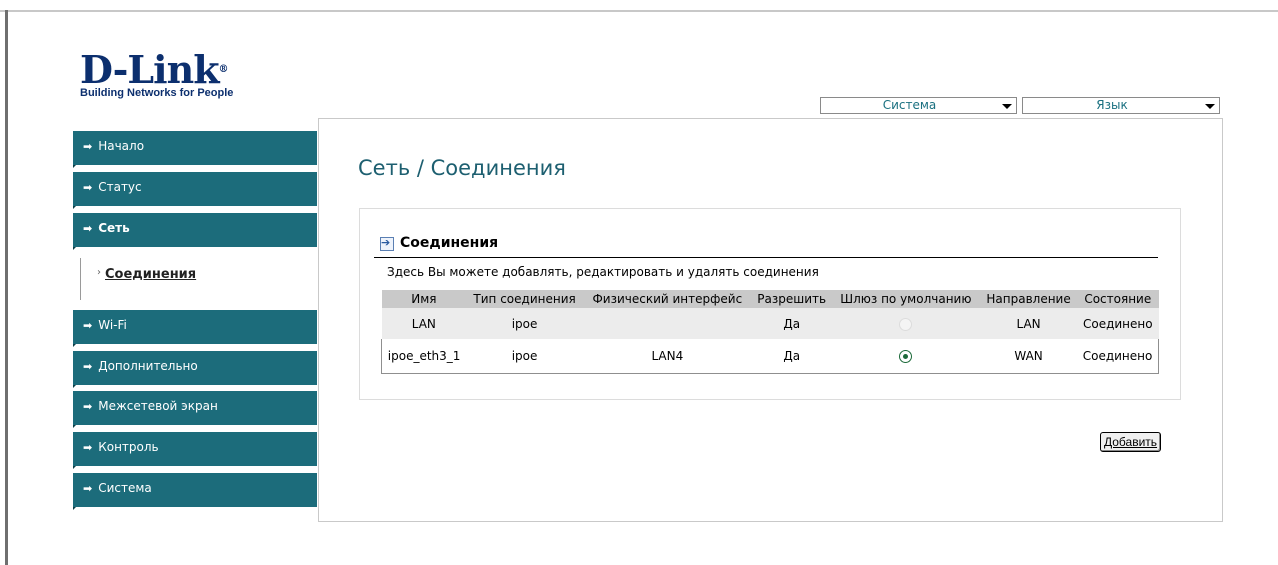  I want to click on table-row: LAN ipoe Да LAN Соединено, so click(770, 323).